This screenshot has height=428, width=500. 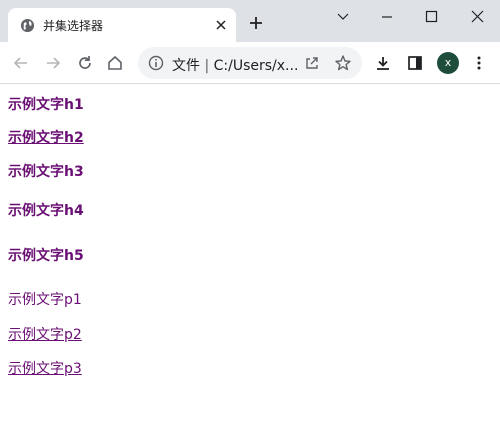 I want to click on heading-h4: 示例文字h4, so click(x=46, y=211).